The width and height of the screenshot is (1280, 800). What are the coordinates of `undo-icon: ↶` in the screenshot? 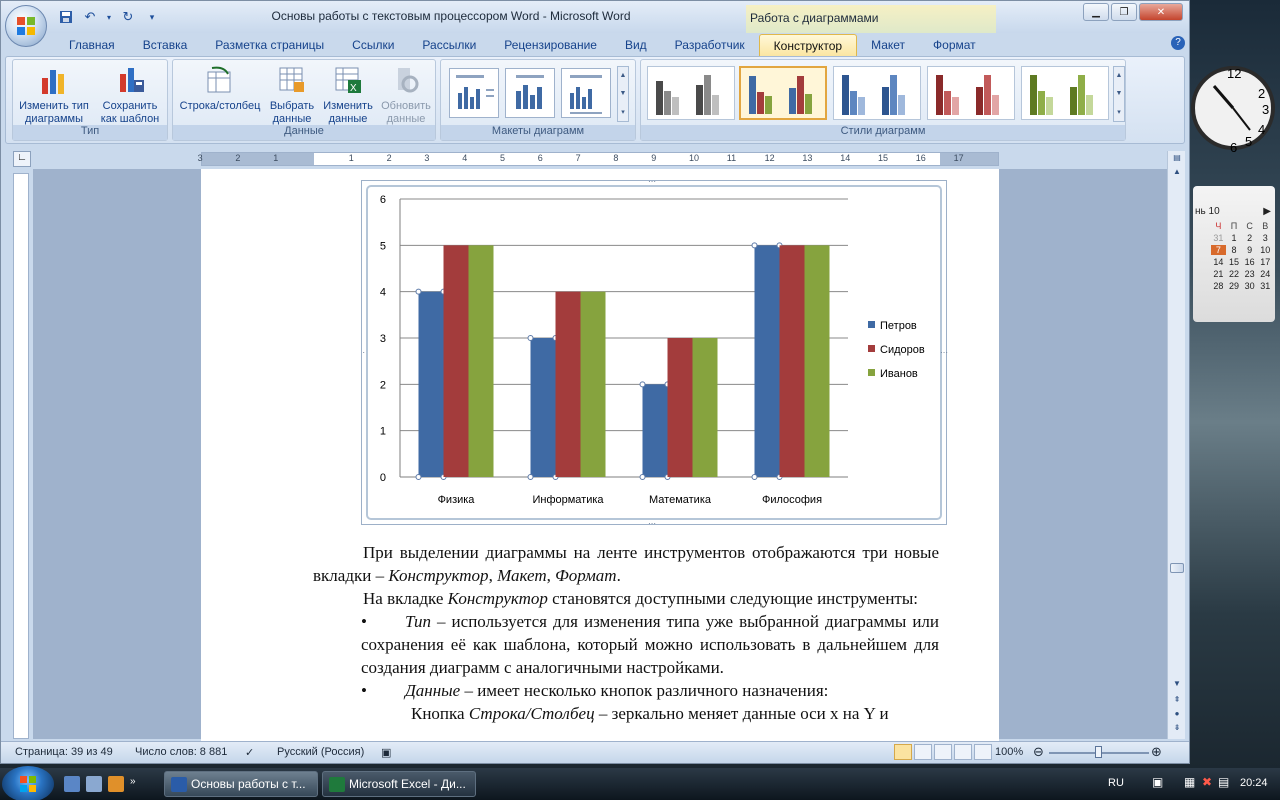 It's located at (90, 17).